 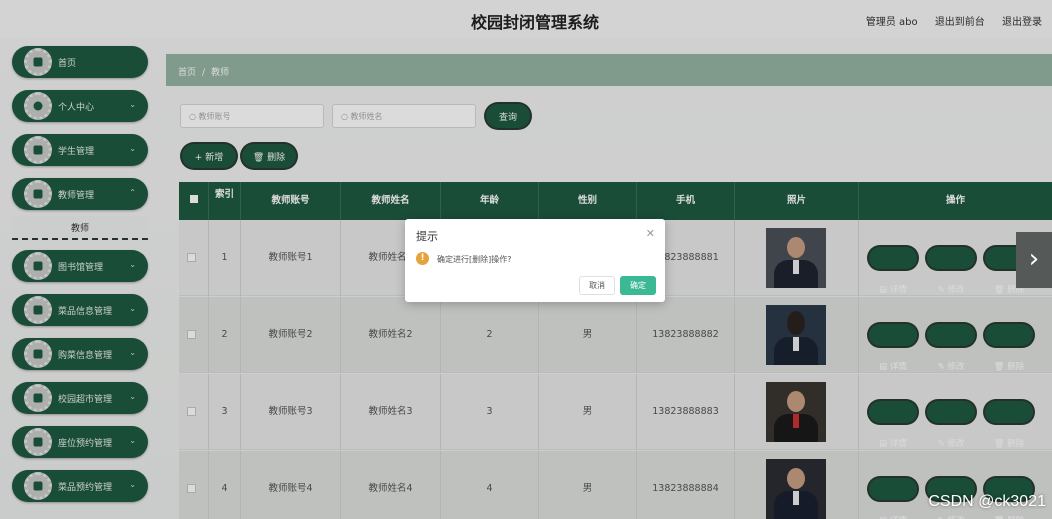 I want to click on confirm-button: 确定, so click(x=638, y=285).